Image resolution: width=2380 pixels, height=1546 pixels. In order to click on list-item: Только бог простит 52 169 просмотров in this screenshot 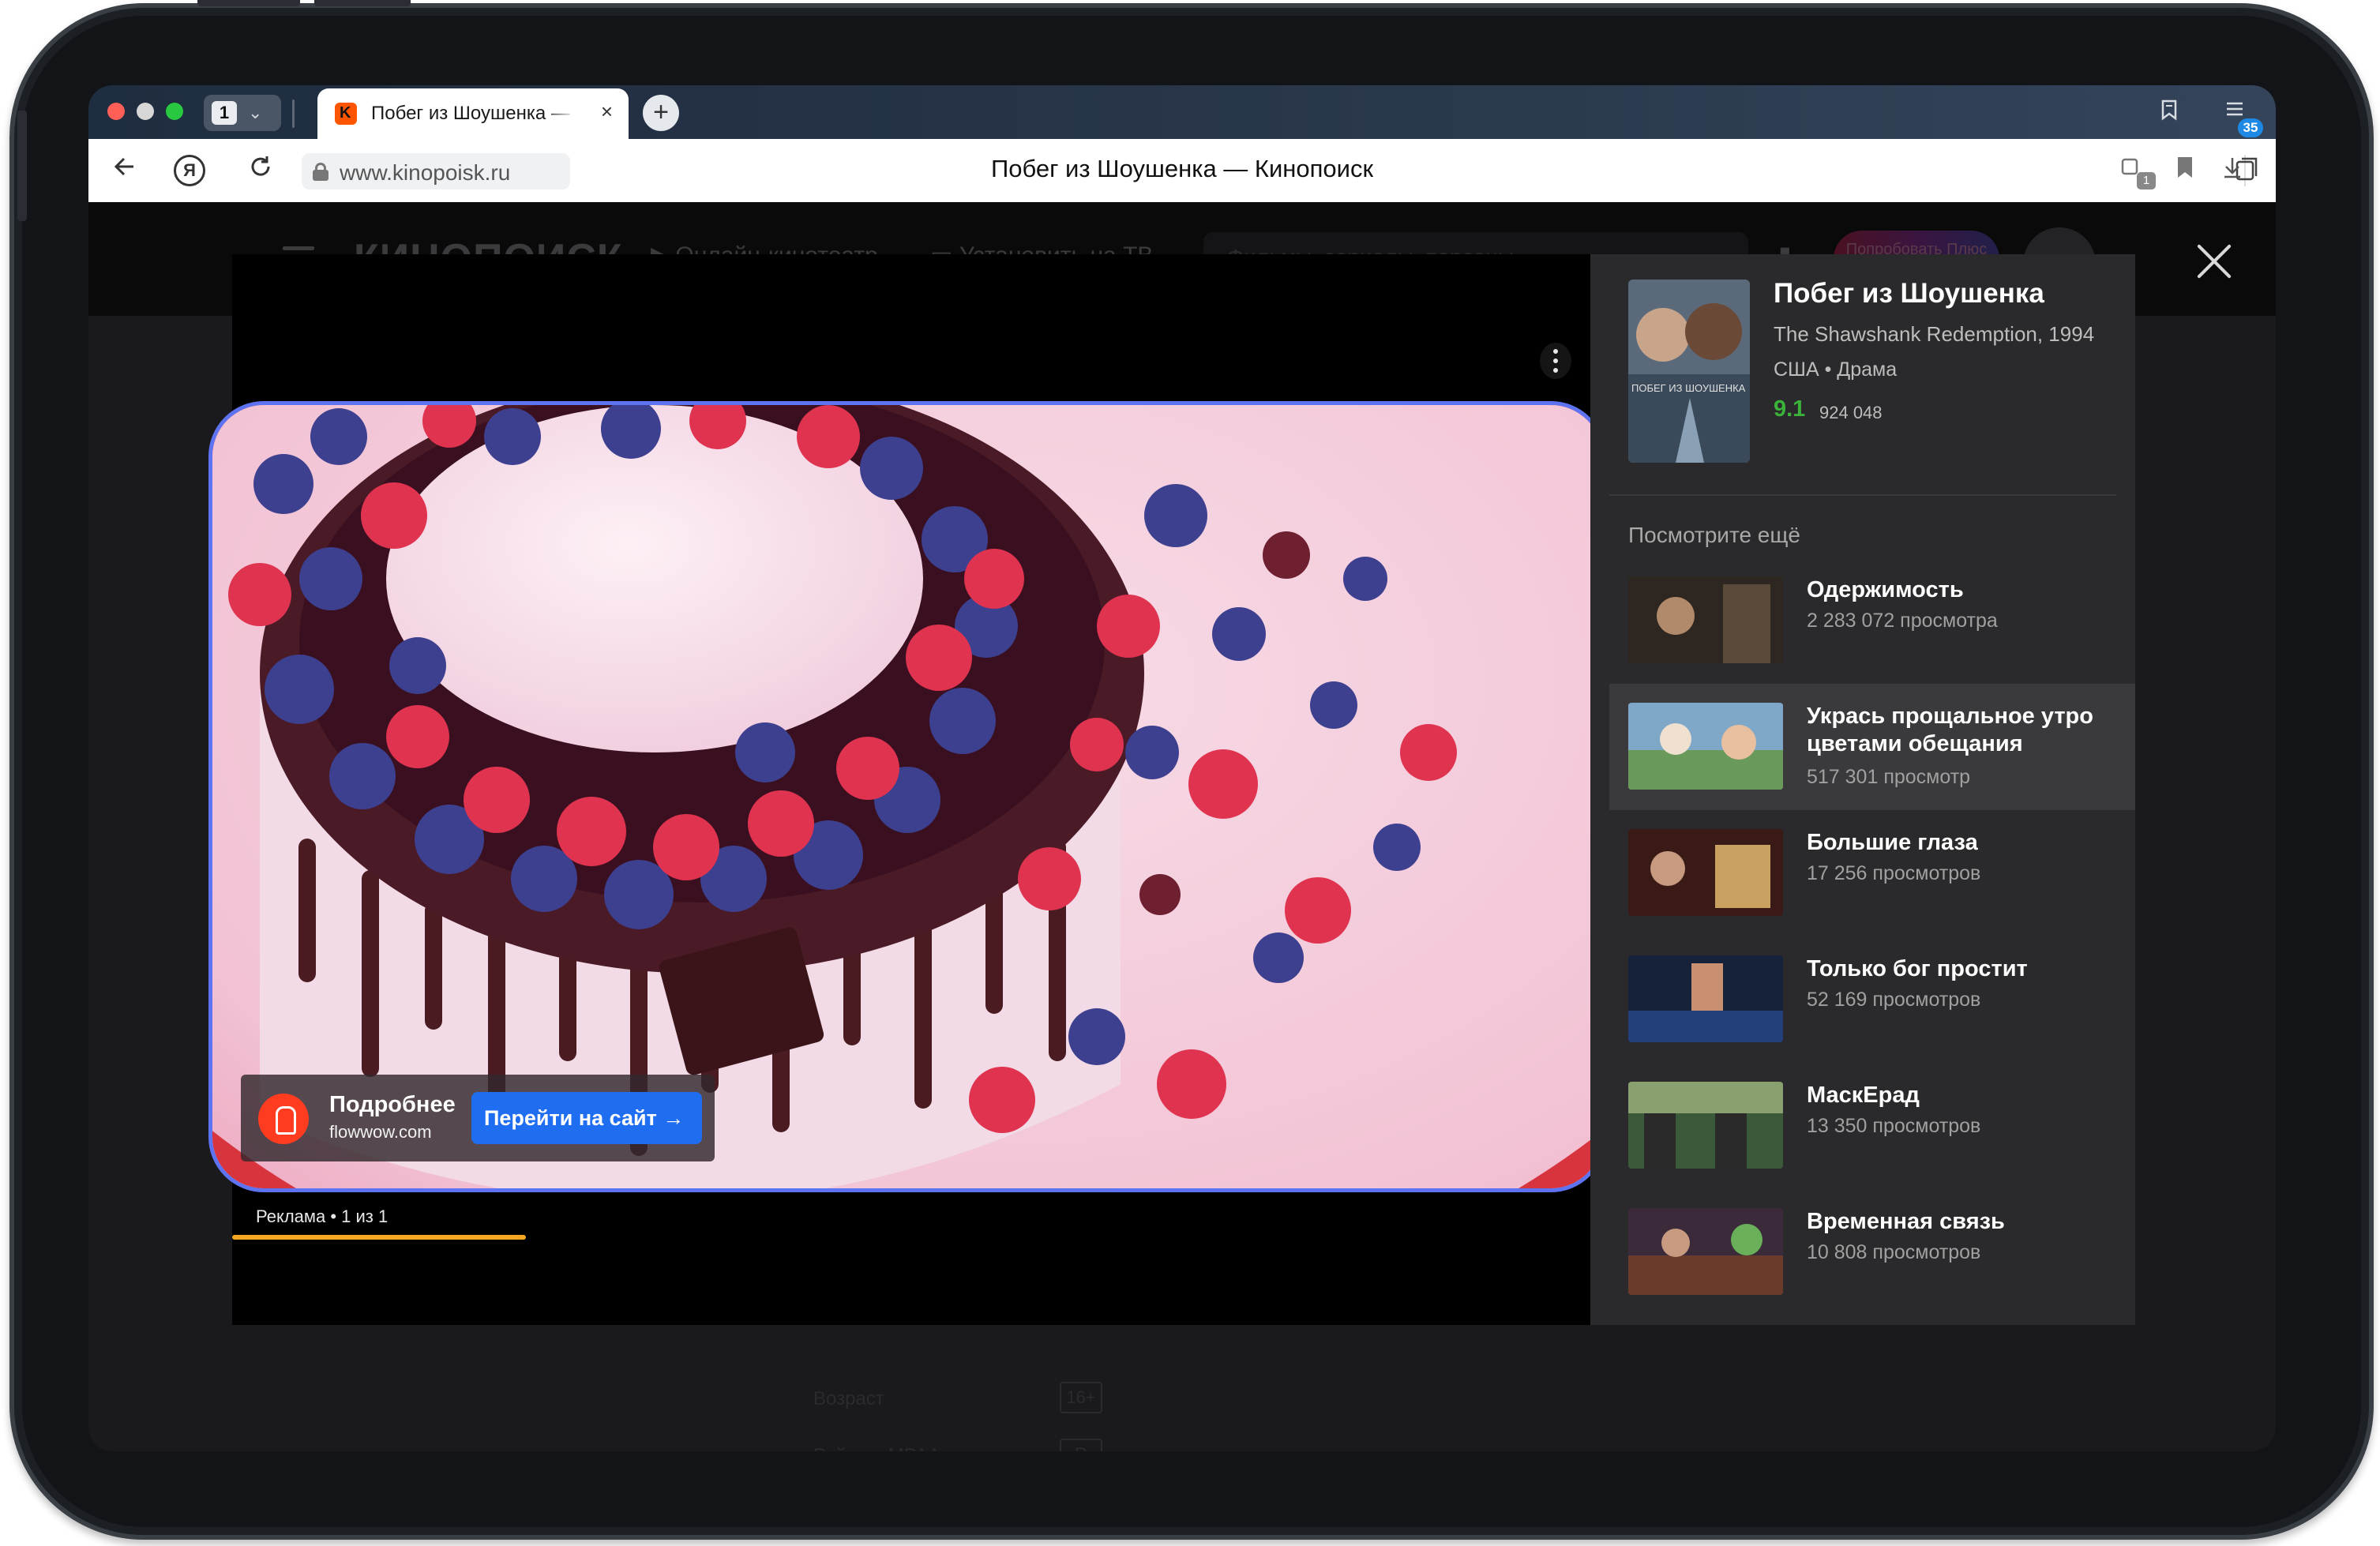, I will do `click(1872, 997)`.